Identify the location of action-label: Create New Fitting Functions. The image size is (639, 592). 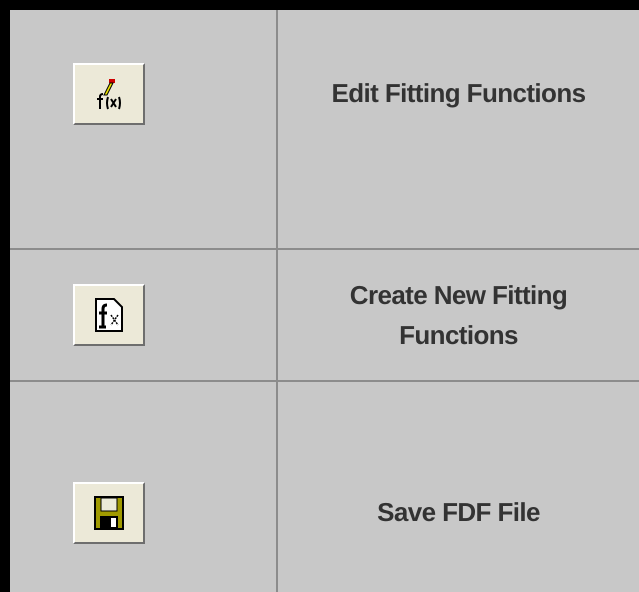
(458, 315).